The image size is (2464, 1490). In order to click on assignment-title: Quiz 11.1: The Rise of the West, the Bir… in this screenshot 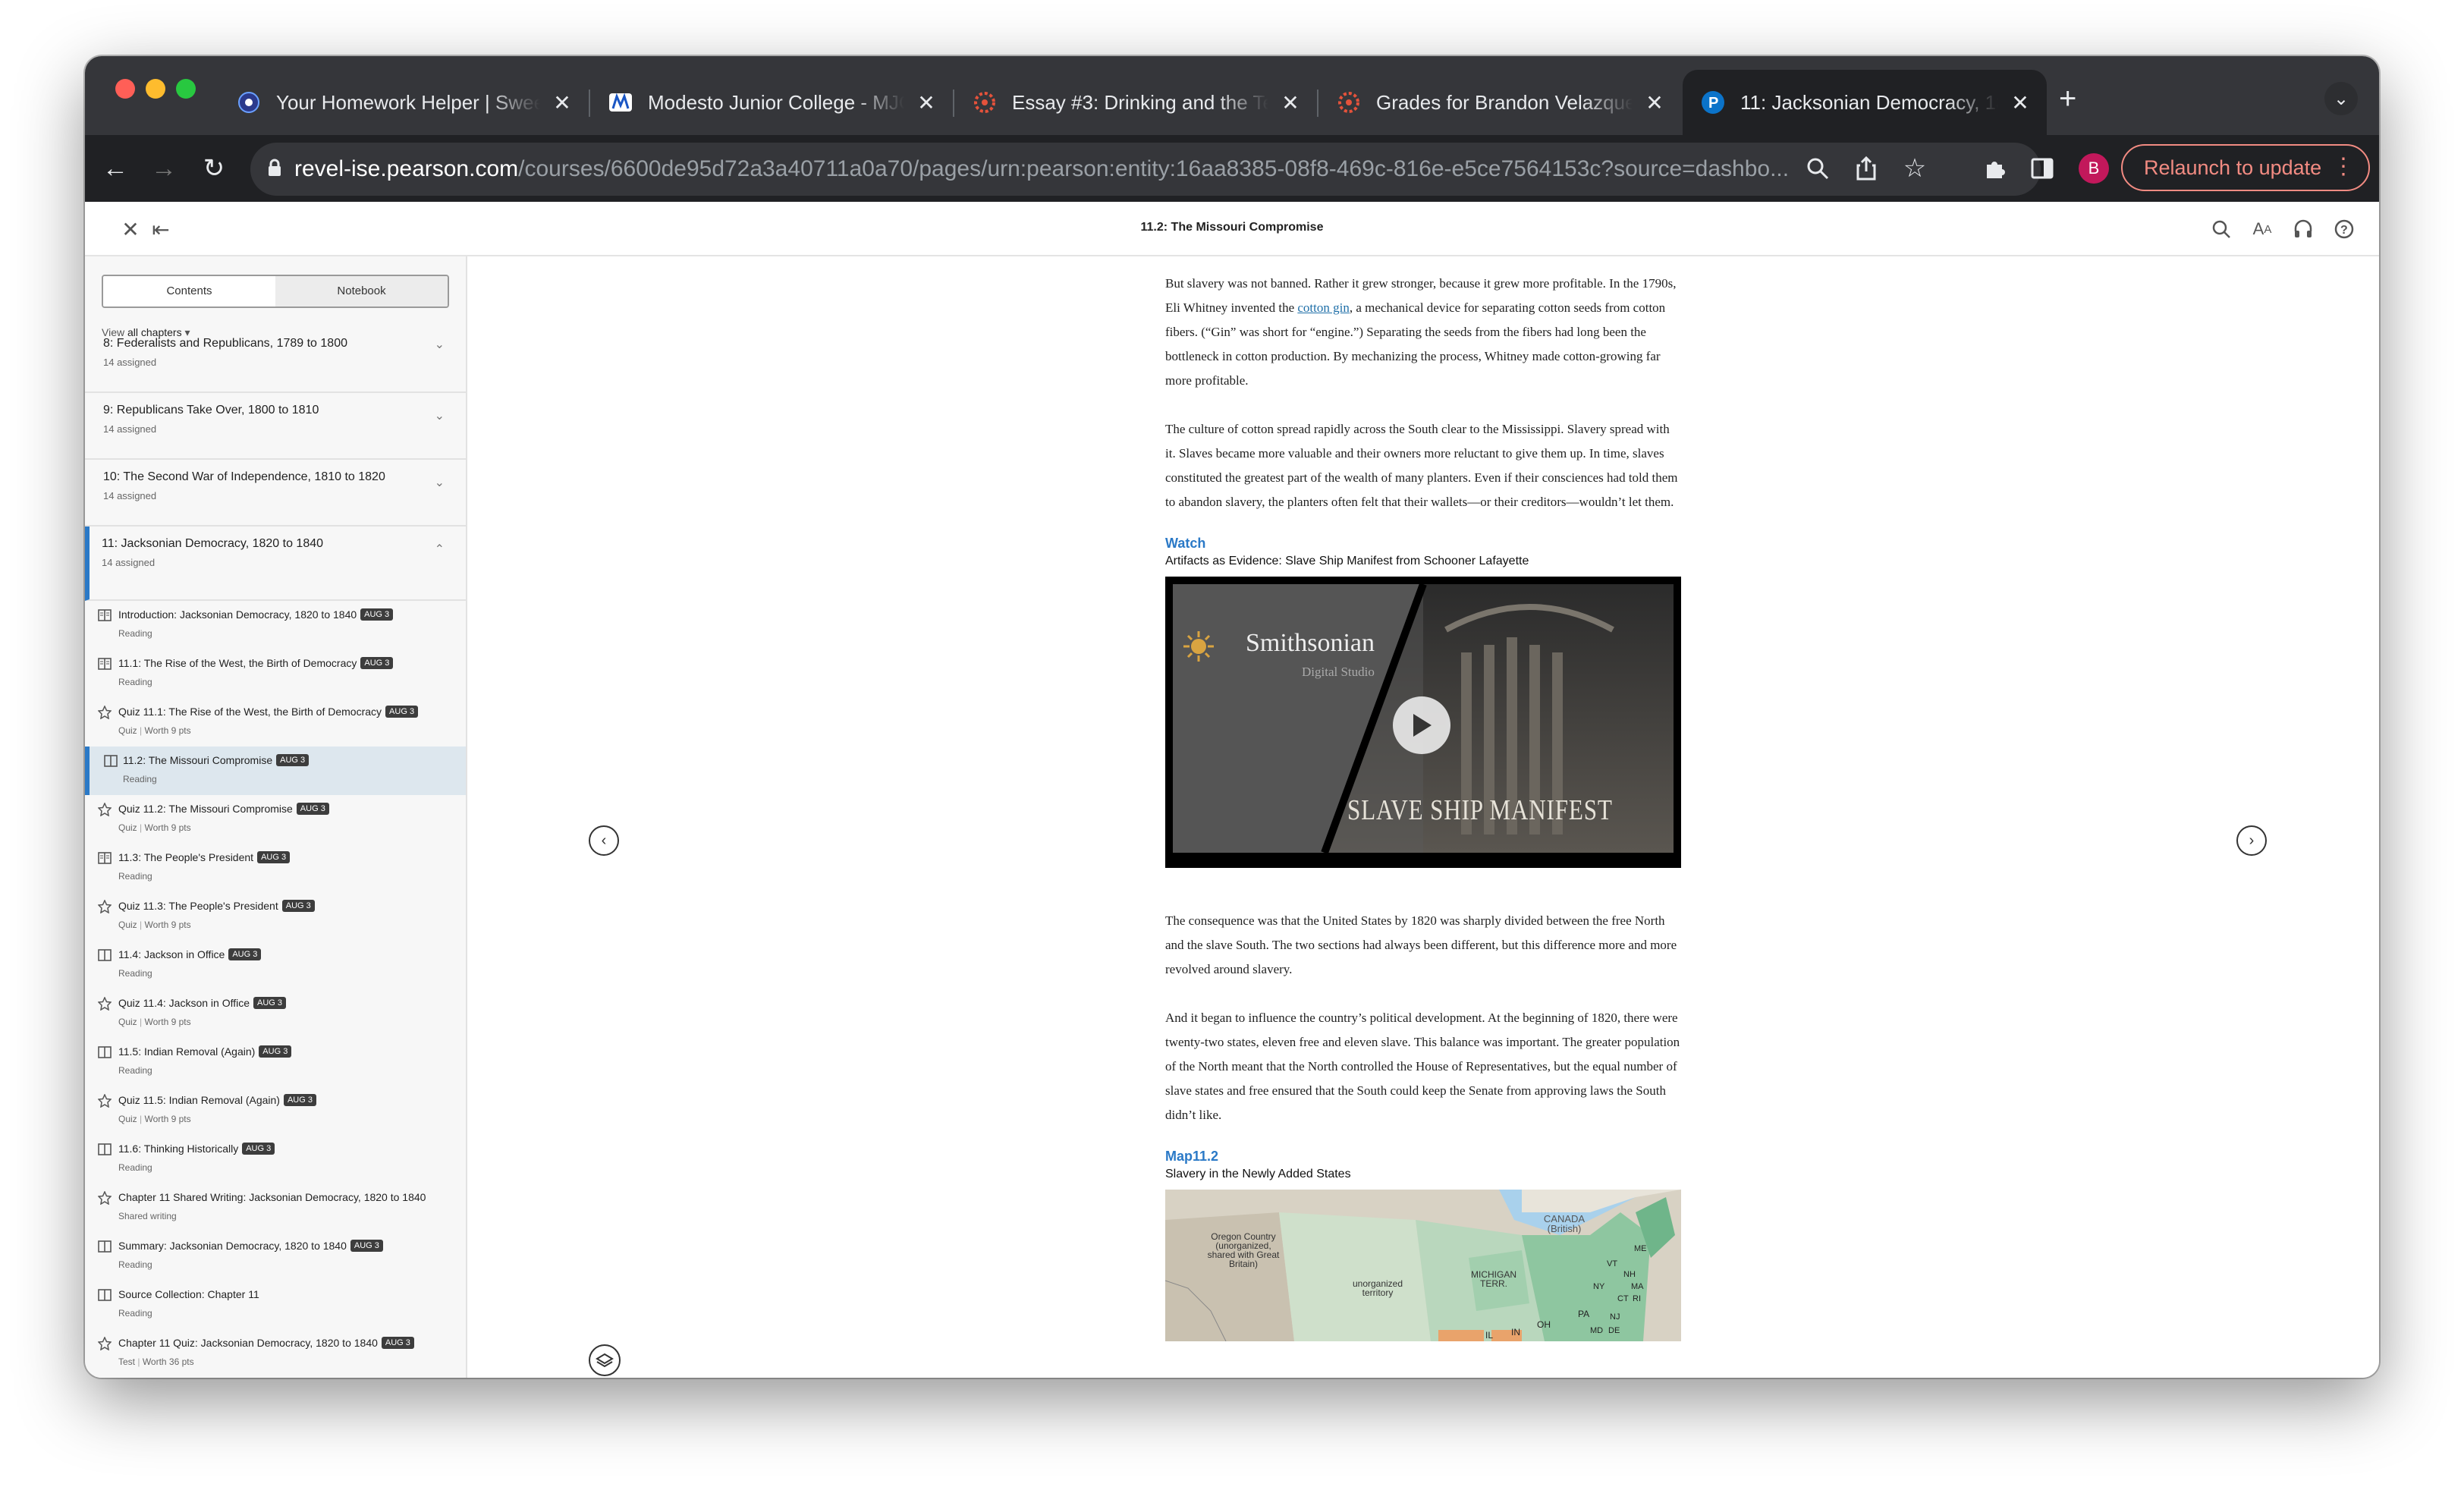, I will do `click(250, 712)`.